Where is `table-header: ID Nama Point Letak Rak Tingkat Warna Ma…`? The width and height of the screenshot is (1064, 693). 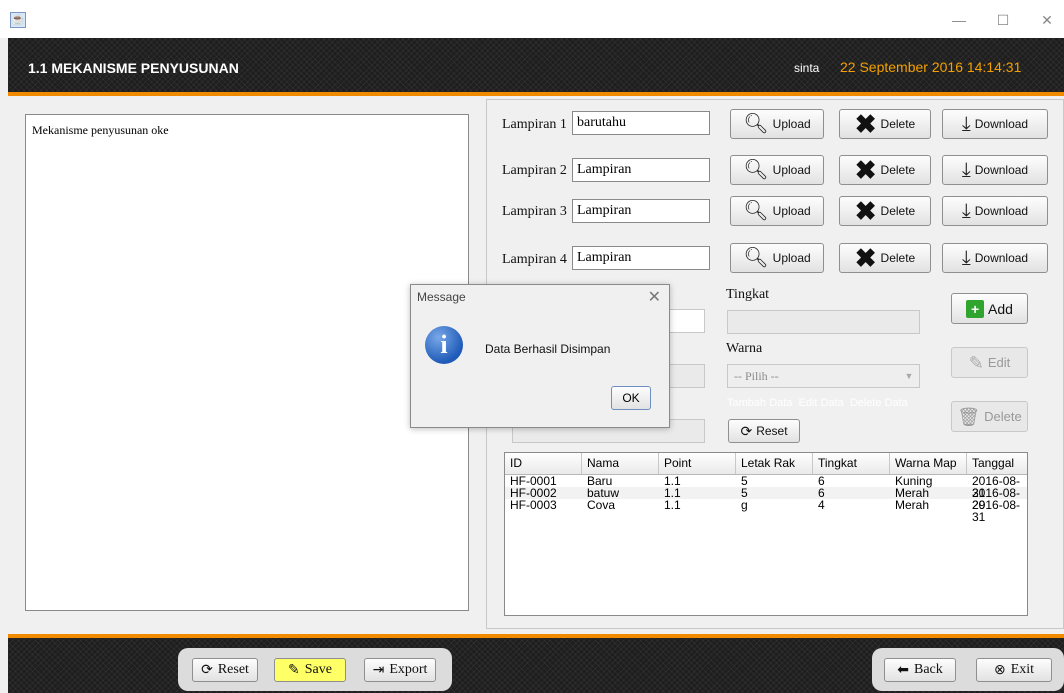
table-header: ID Nama Point Letak Rak Tingkat Warna Ma… is located at coordinates (766, 464).